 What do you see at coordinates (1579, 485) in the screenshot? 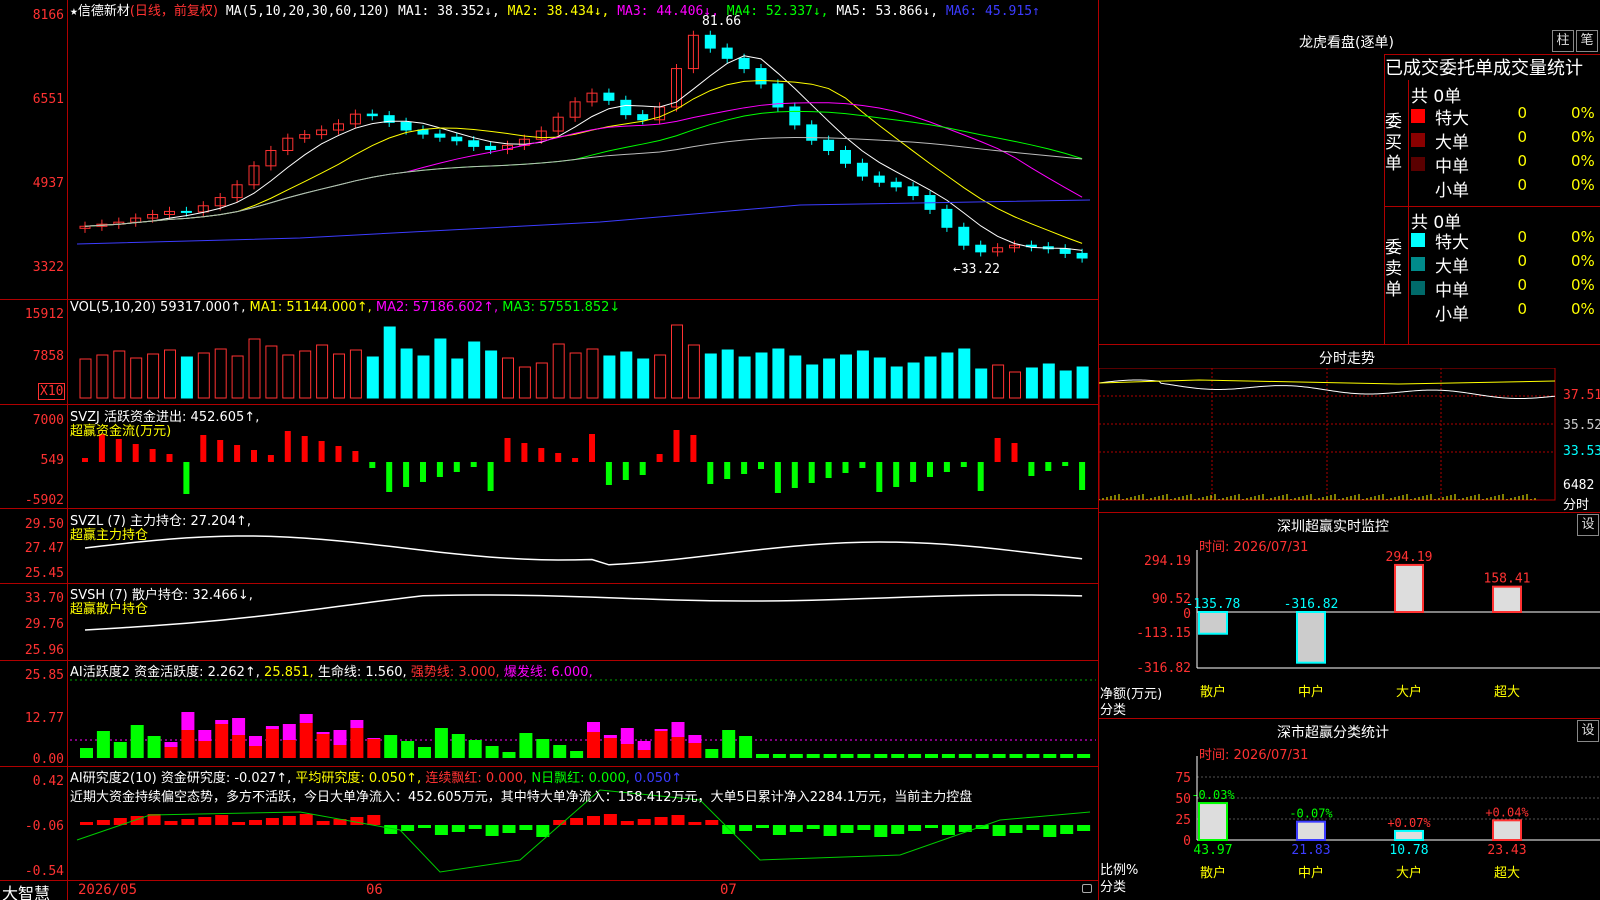
I see `intraday-axis-label: 6482` at bounding box center [1579, 485].